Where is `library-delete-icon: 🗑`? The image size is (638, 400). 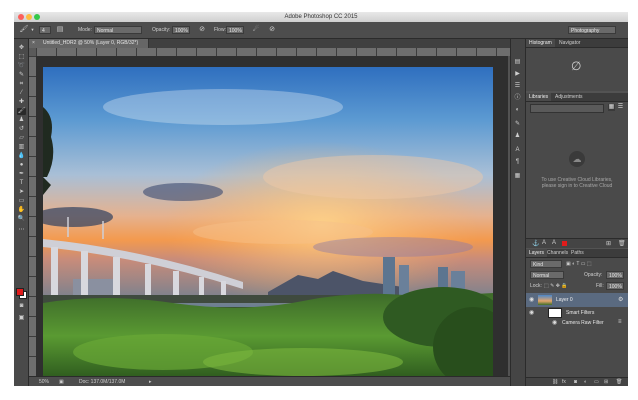 library-delete-icon: 🗑 is located at coordinates (622, 243).